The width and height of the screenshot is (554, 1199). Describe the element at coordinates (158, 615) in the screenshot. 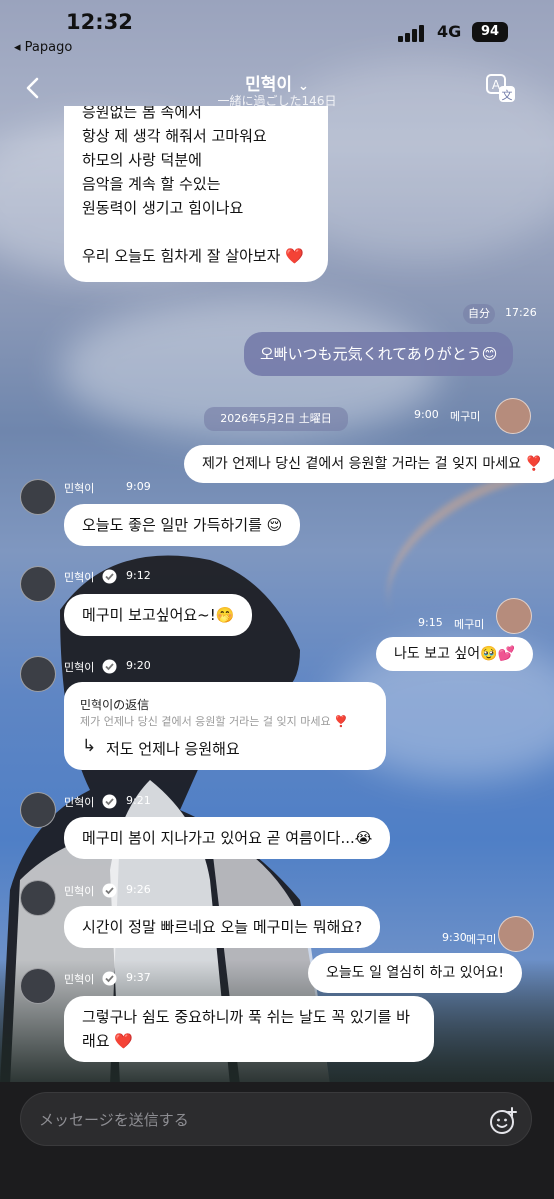

I see `artist-message-bubble: 메구미 보고싶어요~!🤭` at that location.